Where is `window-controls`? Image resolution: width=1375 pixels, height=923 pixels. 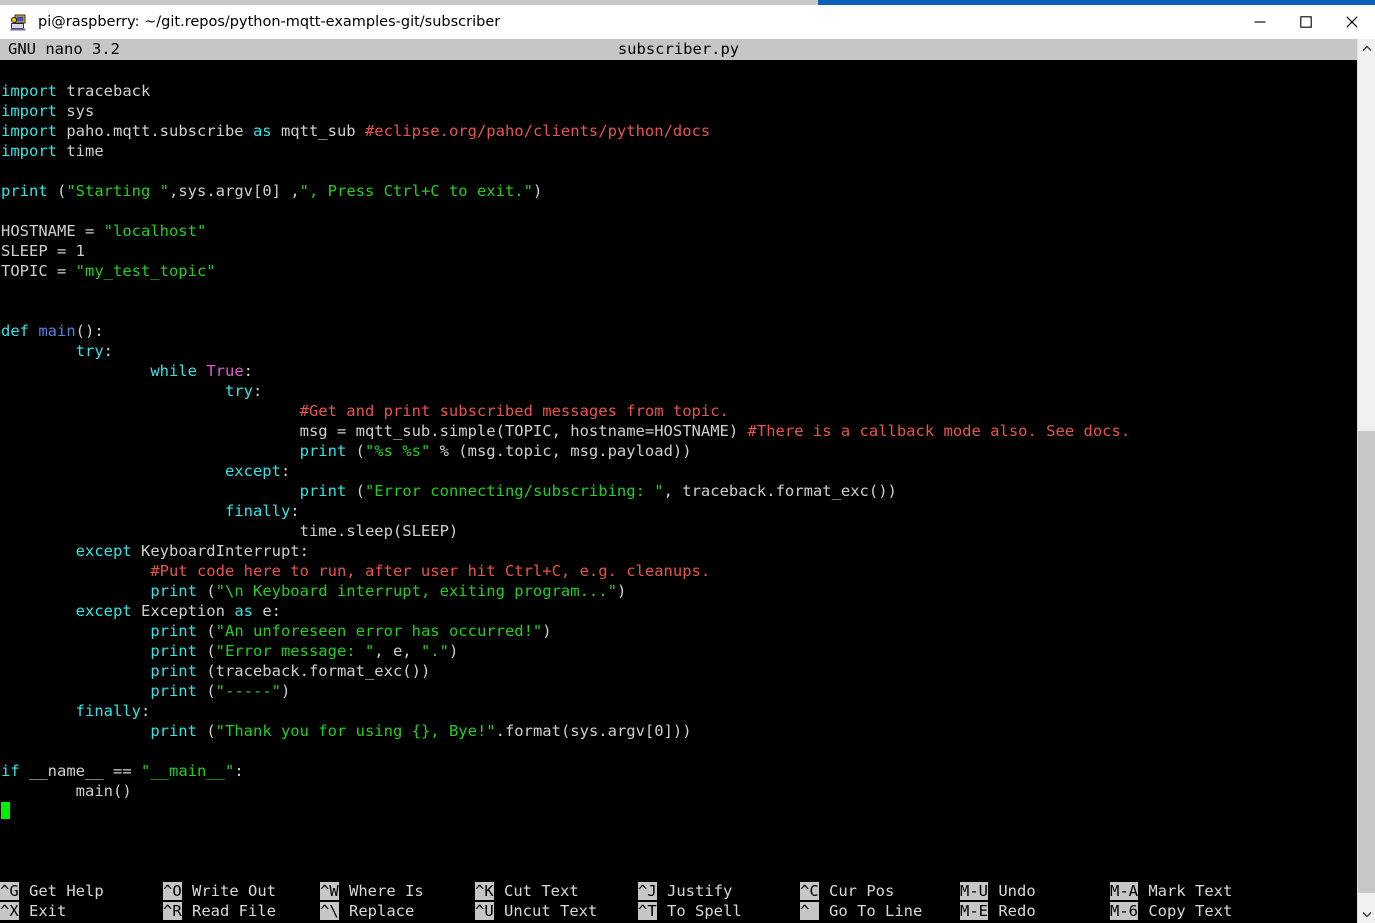
window-controls is located at coordinates (1306, 21).